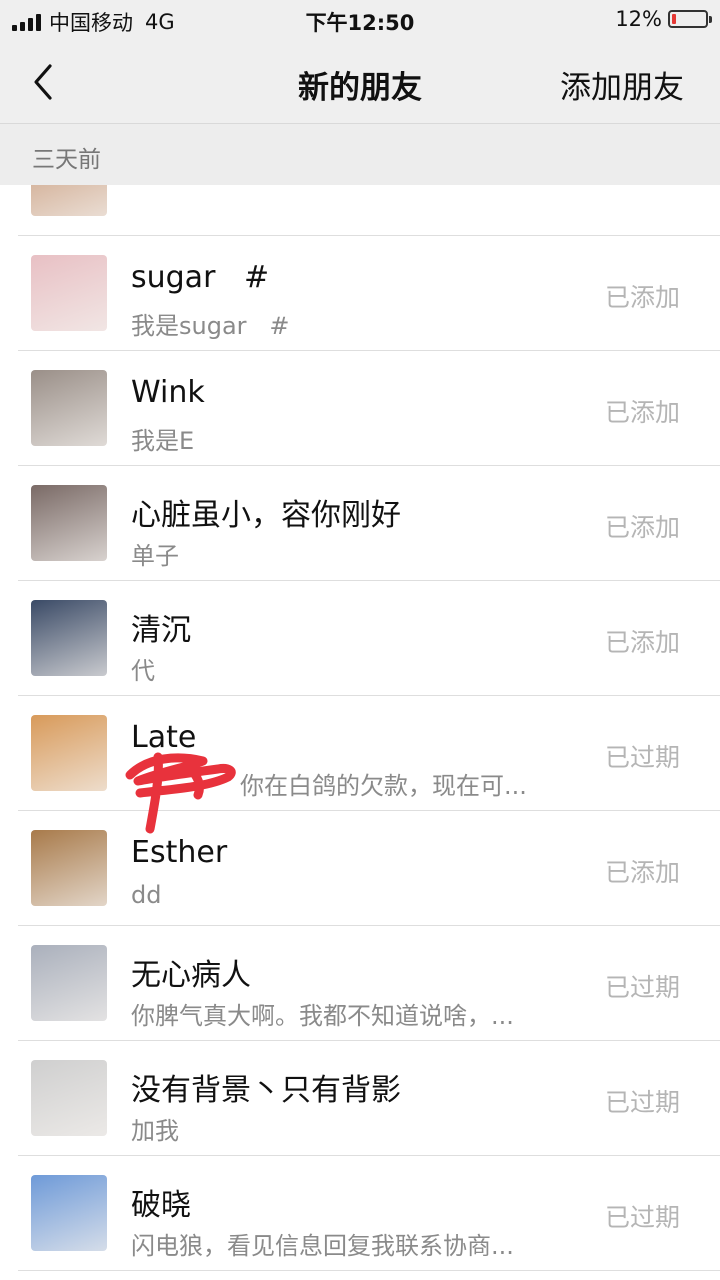  Describe the element at coordinates (369, 1270) in the screenshot. I see `row-divider` at that location.